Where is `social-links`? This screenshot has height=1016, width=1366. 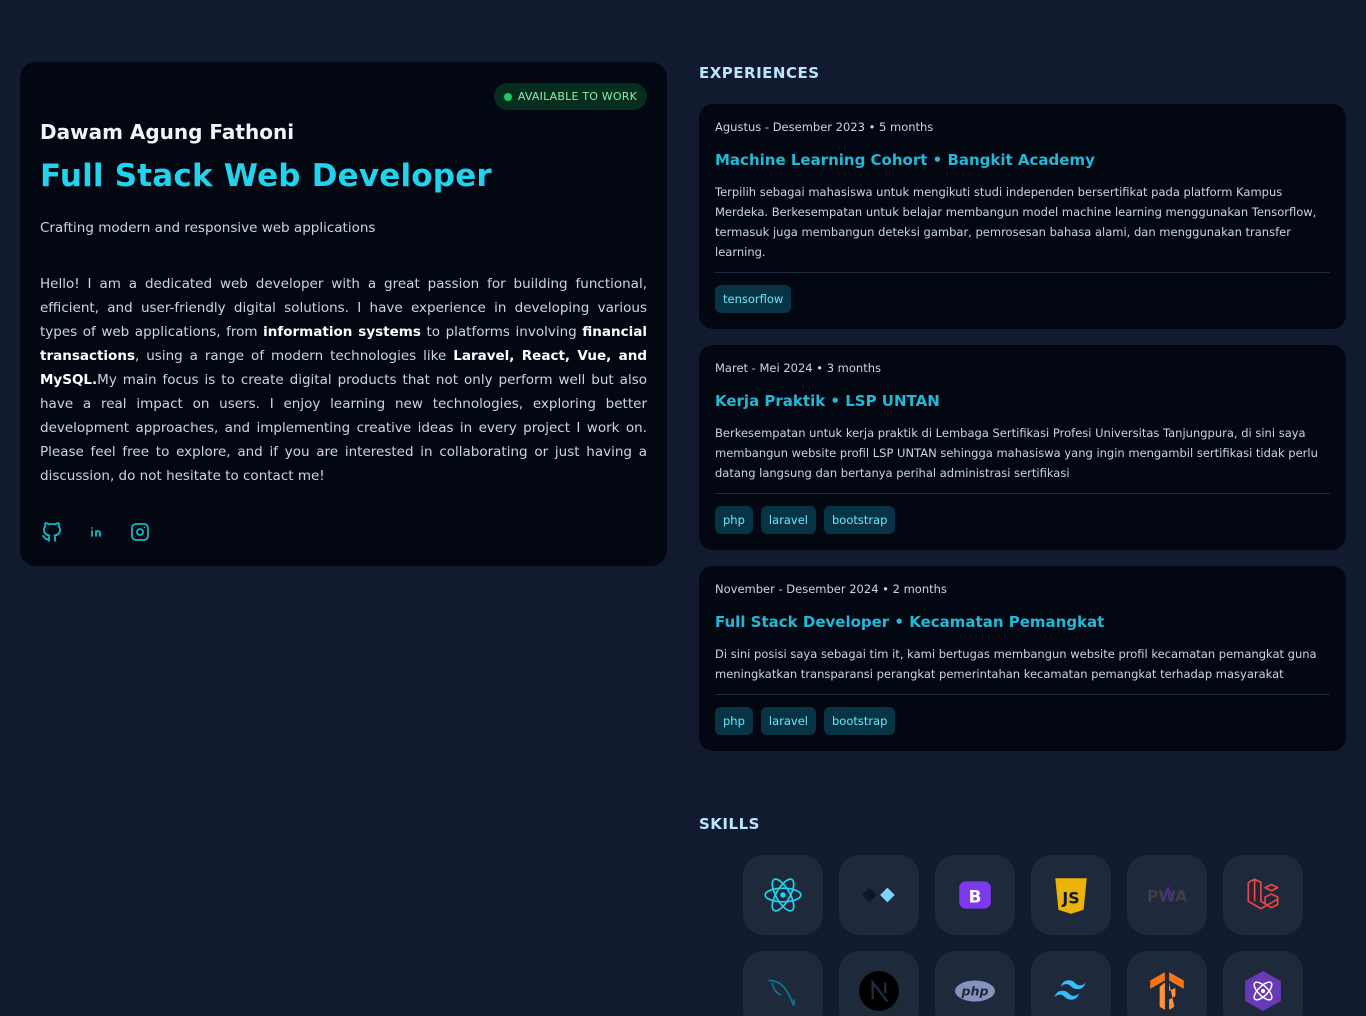 social-links is located at coordinates (96, 532).